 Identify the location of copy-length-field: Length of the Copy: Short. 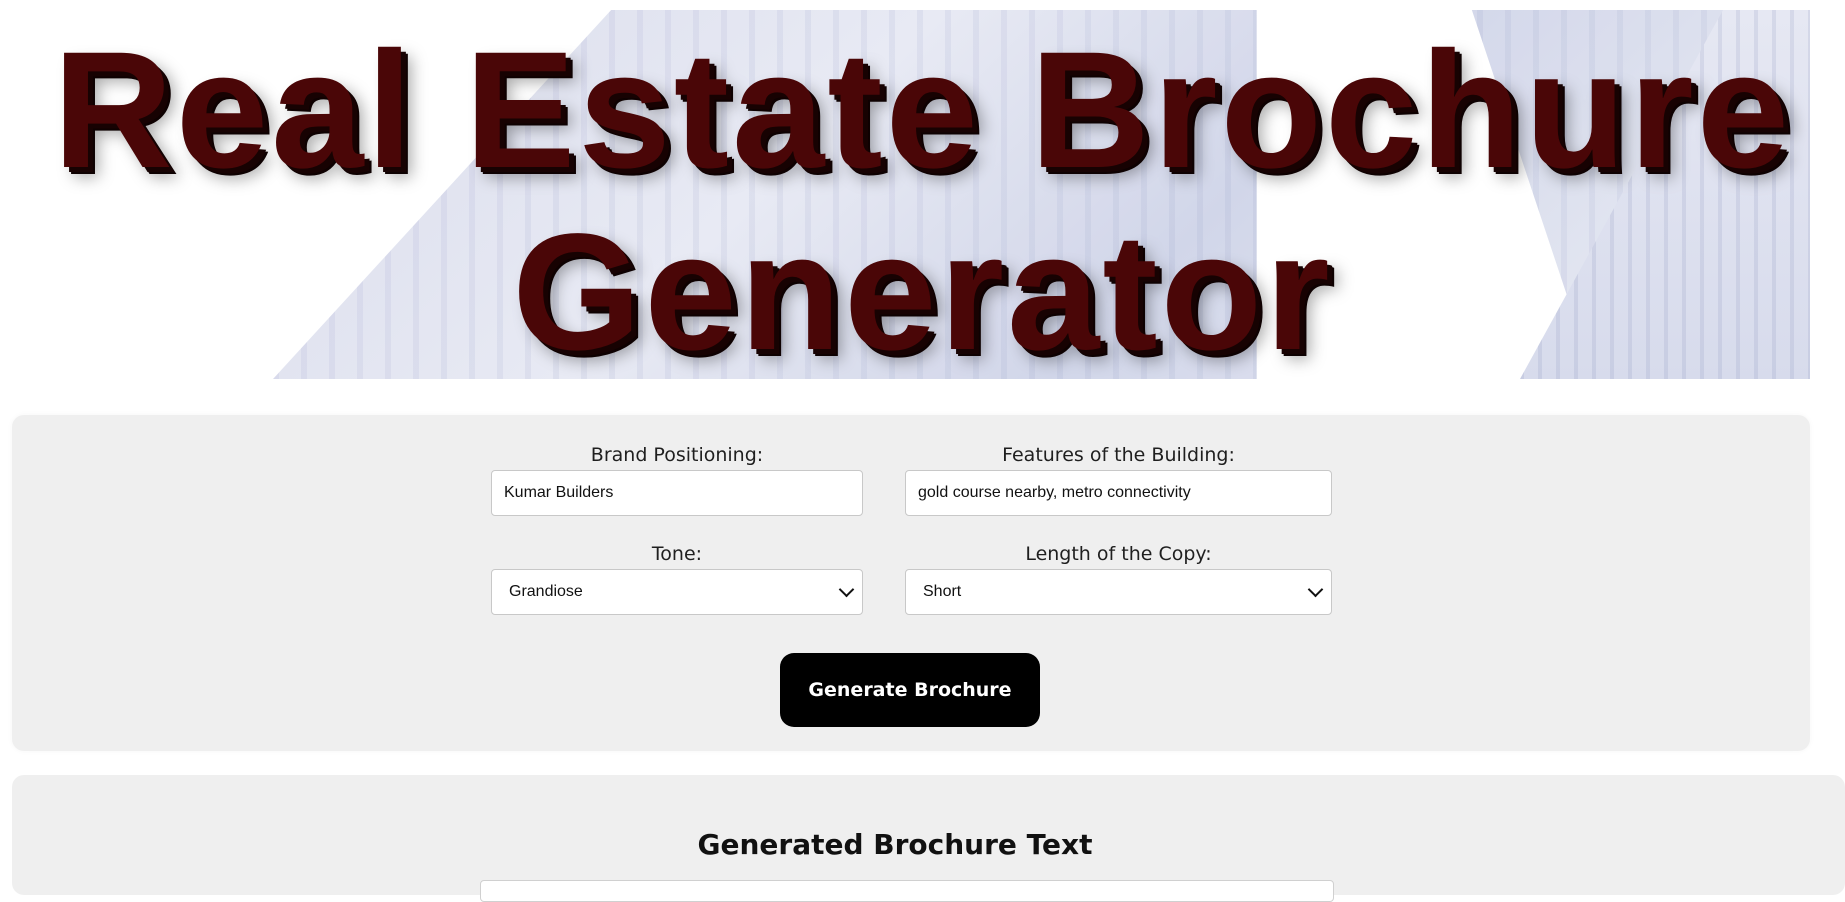
(1118, 578).